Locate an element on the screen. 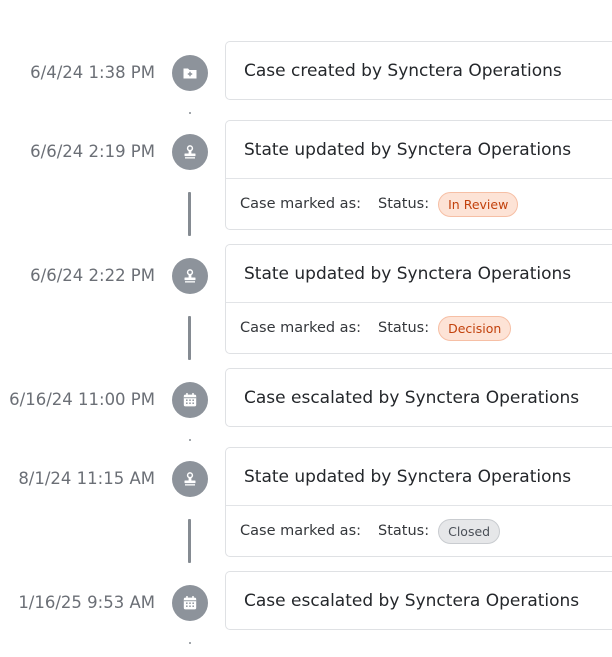 Image resolution: width=612 pixels, height=657 pixels. event-detail: Case marked as: Status: Decision is located at coordinates (419, 327).